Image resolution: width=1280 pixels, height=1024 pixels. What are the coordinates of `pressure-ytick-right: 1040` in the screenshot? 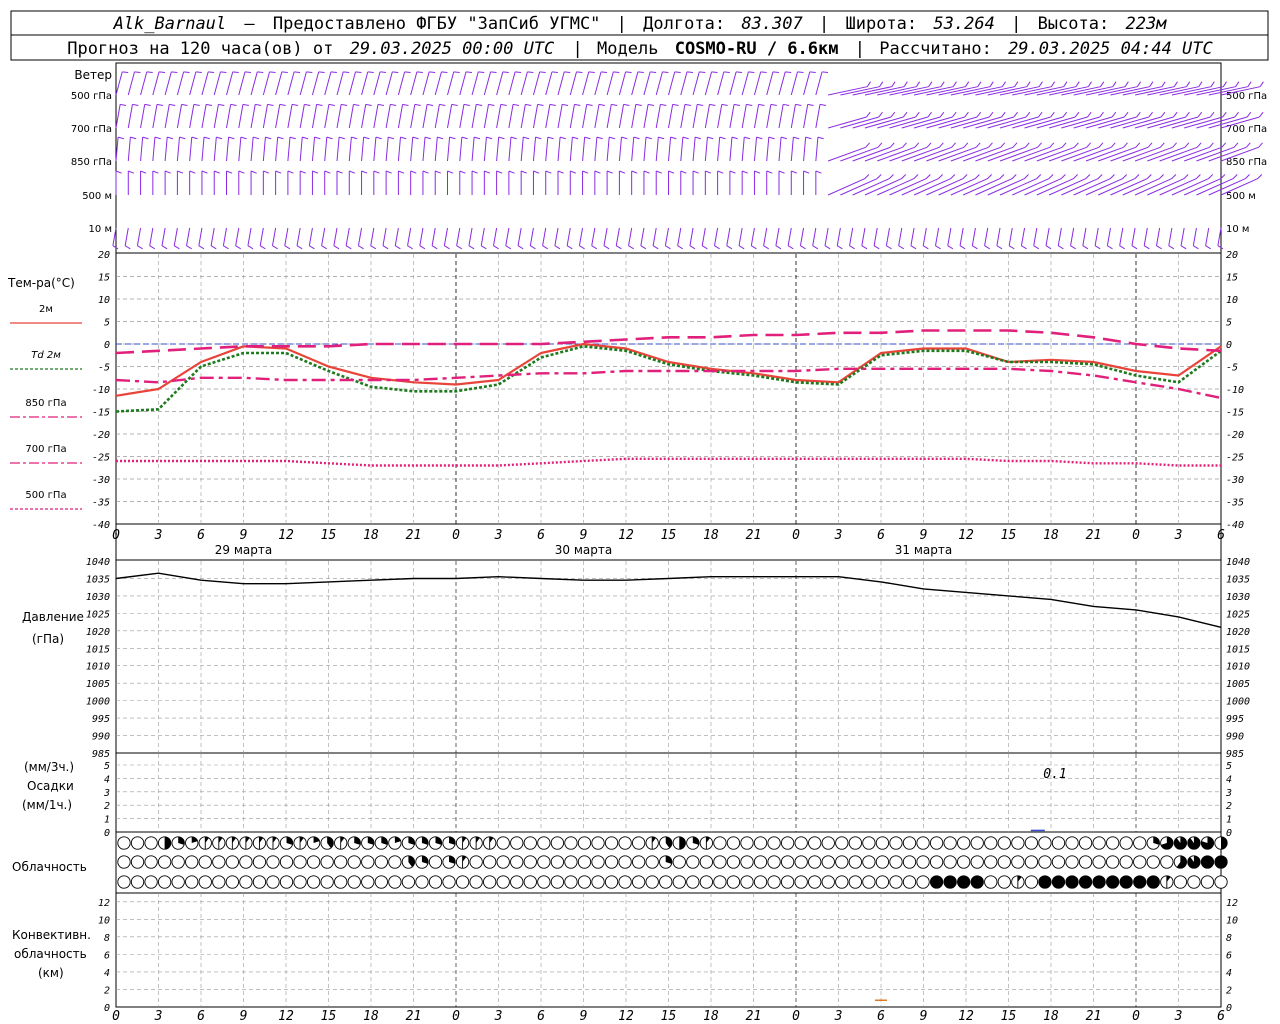 It's located at (1238, 562).